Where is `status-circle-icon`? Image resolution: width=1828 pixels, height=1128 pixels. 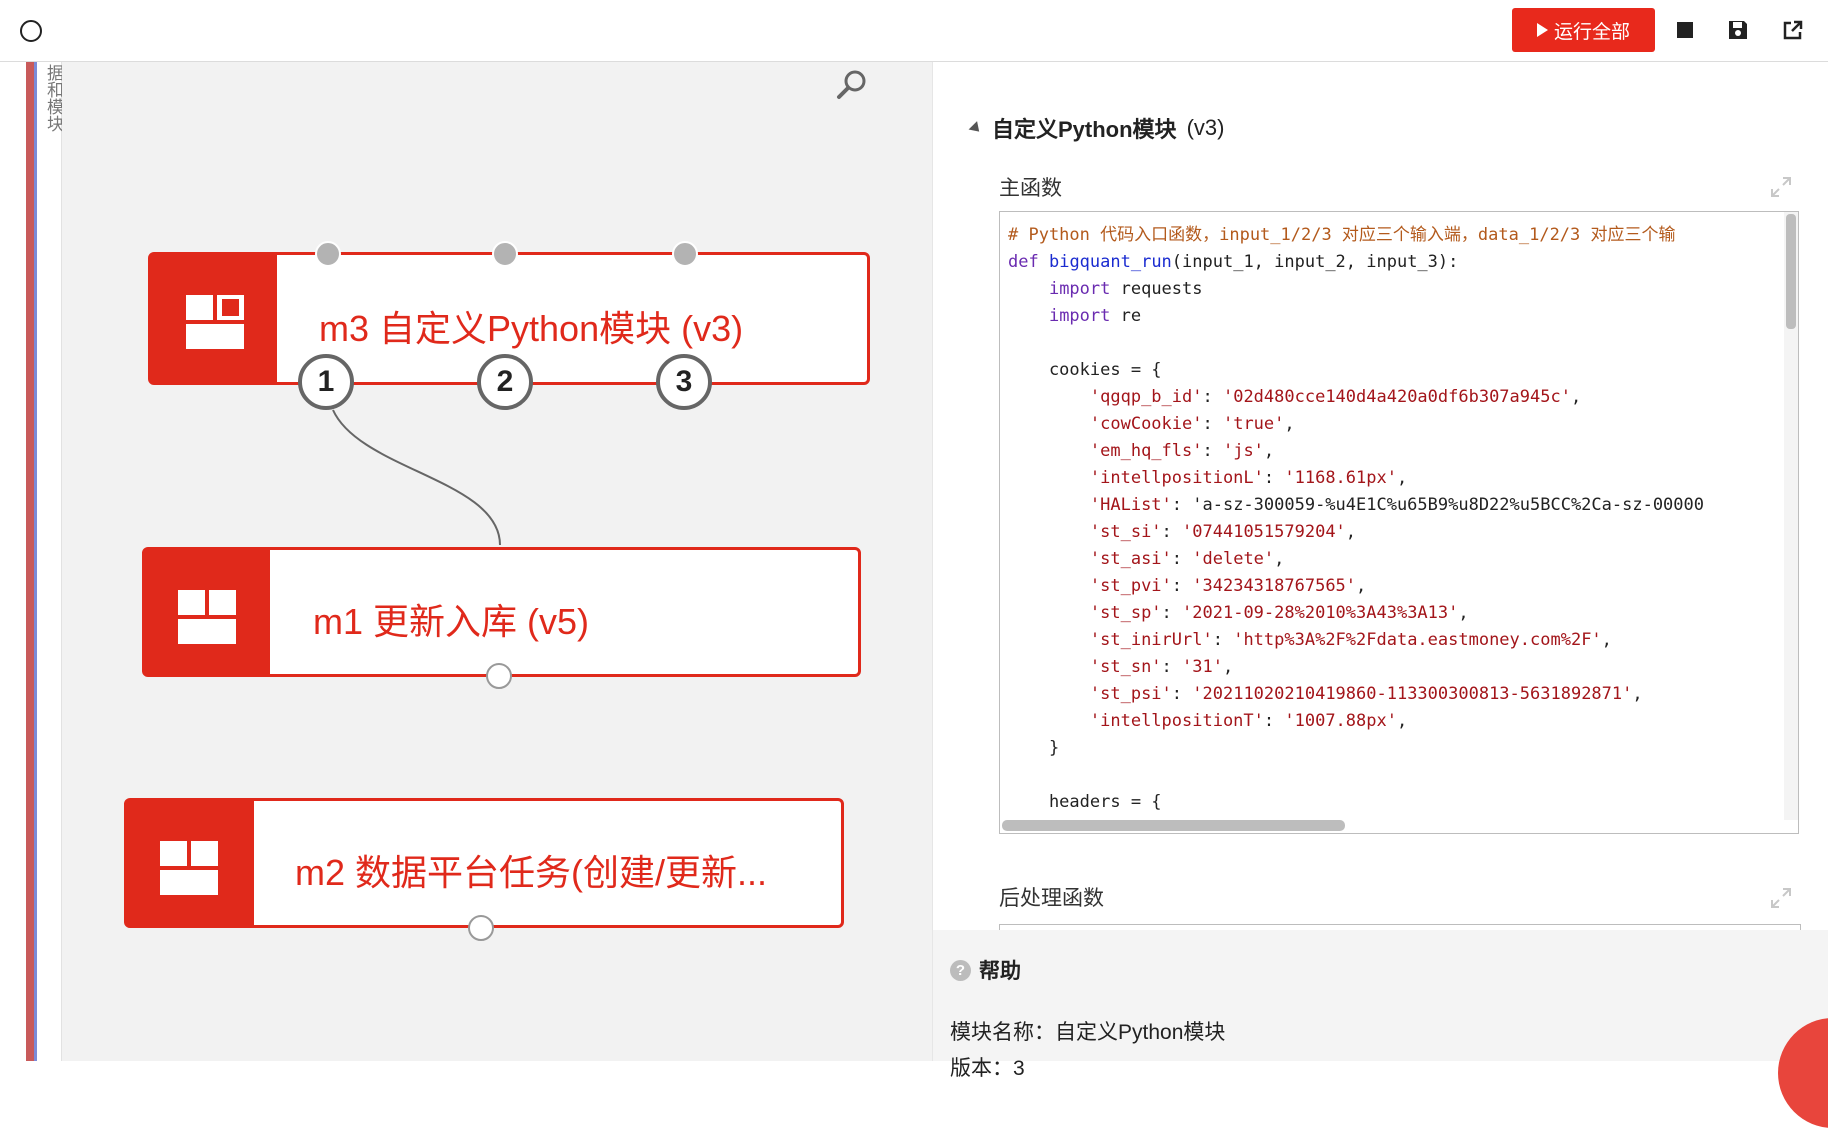 status-circle-icon is located at coordinates (31, 31).